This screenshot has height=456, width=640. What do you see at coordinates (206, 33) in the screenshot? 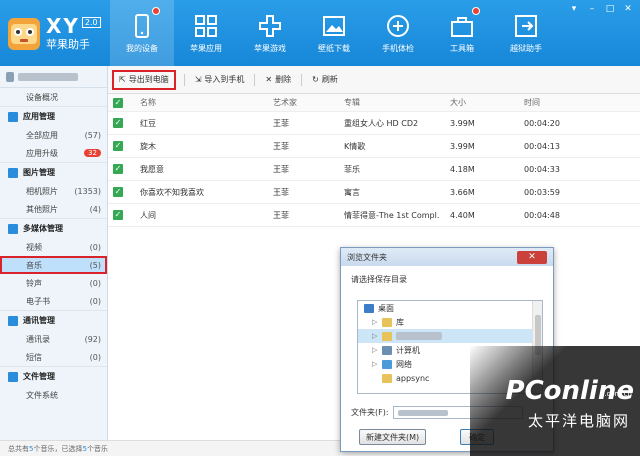
I see `nav-apple-apps: 苹果应用` at bounding box center [206, 33].